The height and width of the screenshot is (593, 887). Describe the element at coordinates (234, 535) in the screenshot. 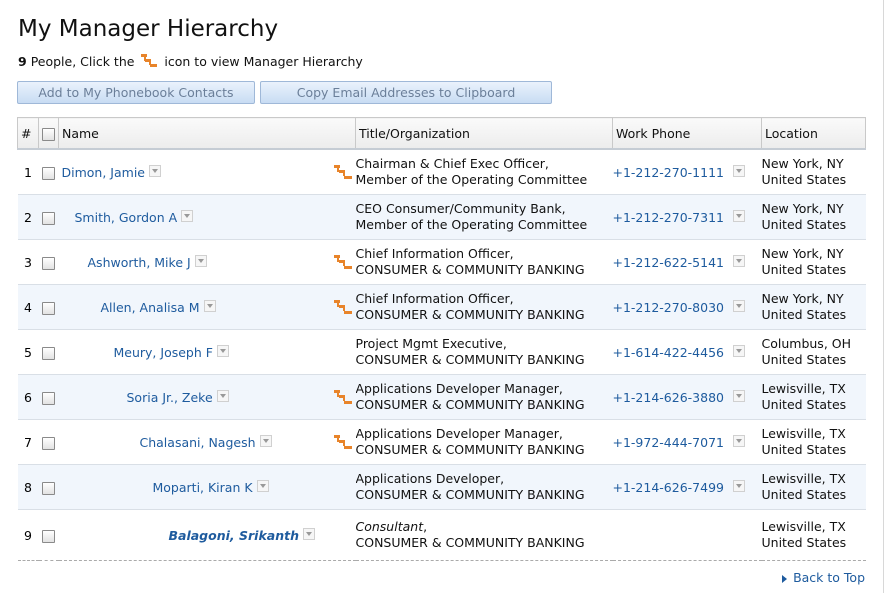

I see `person-name-link: Balagoni, Srikanth` at that location.